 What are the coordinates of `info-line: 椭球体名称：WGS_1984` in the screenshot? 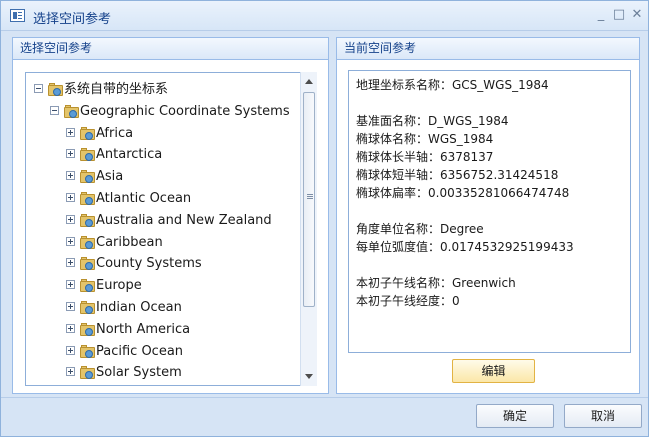 It's located at (425, 139).